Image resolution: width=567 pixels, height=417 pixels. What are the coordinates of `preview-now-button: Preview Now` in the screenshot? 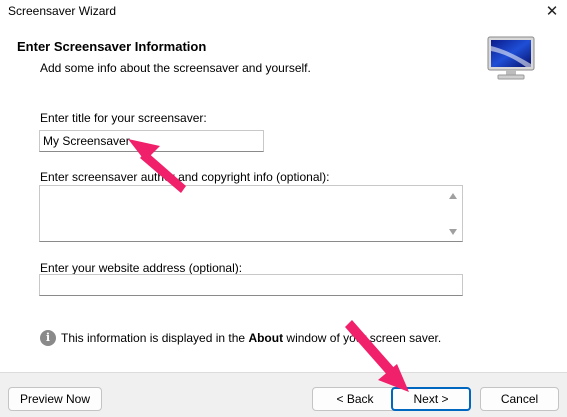 It's located at (55, 399).